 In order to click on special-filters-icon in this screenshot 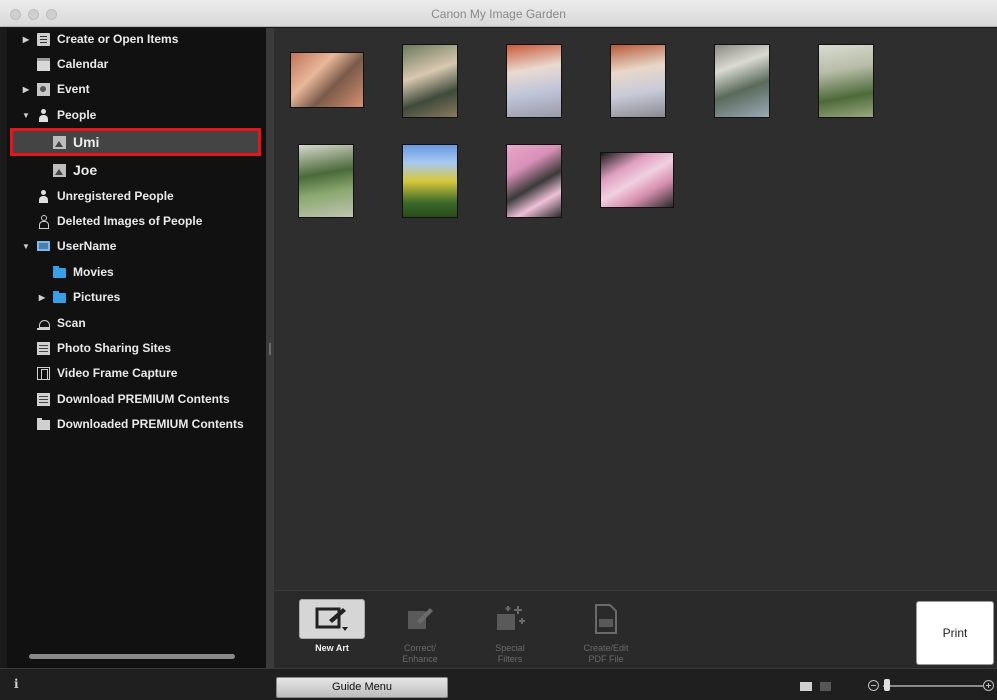, I will do `click(511, 618)`.